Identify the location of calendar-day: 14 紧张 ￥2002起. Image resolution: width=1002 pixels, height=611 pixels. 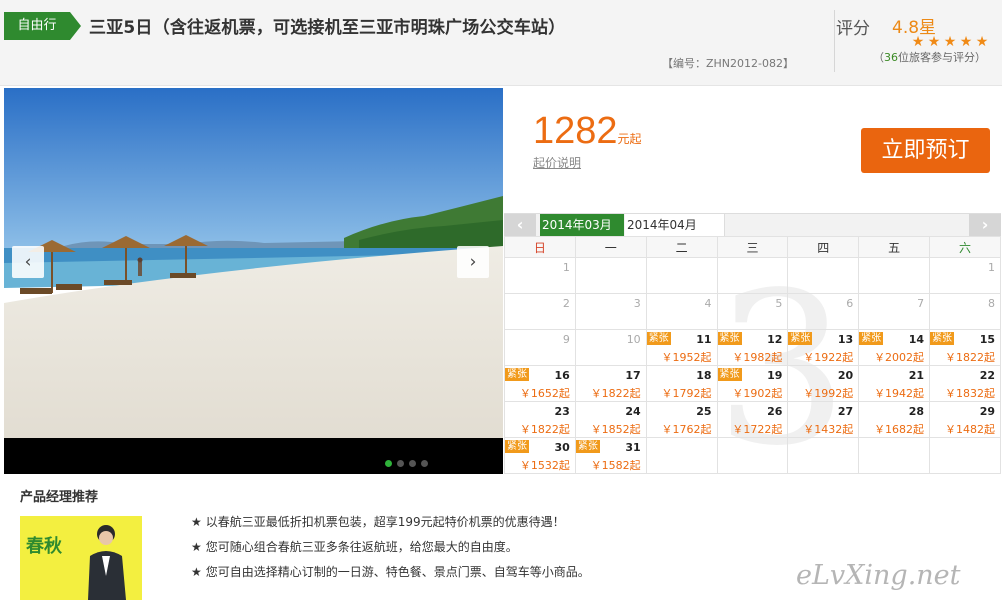
(894, 347).